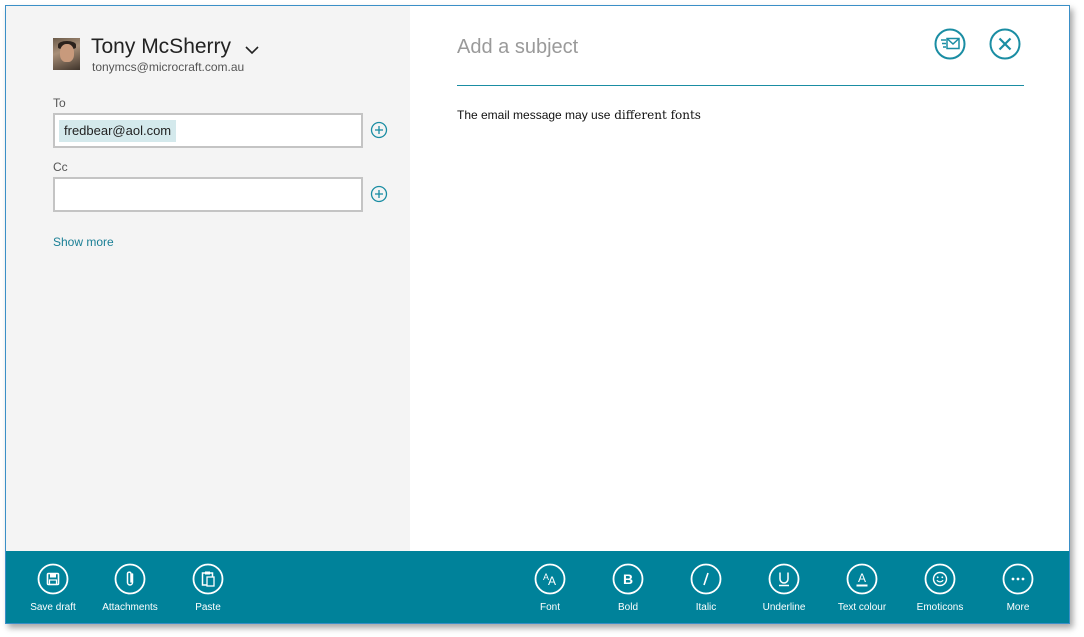 The height and width of the screenshot is (637, 1084). I want to click on show-more-link: Show more, so click(83, 242).